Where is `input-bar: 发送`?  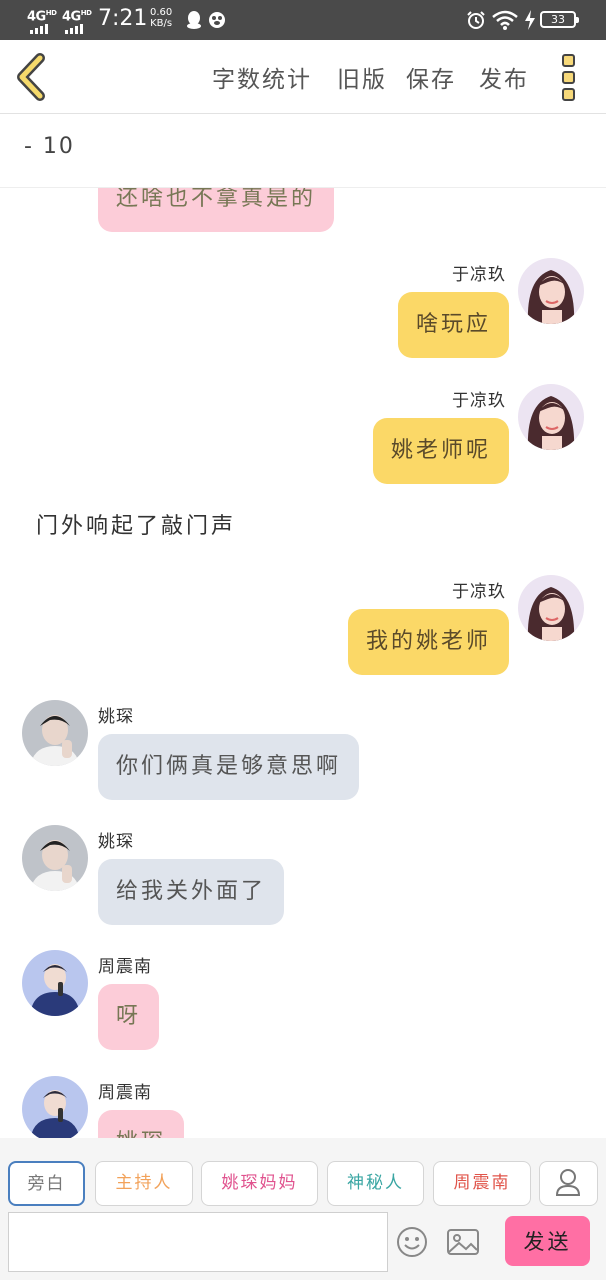 input-bar: 发送 is located at coordinates (303, 1244).